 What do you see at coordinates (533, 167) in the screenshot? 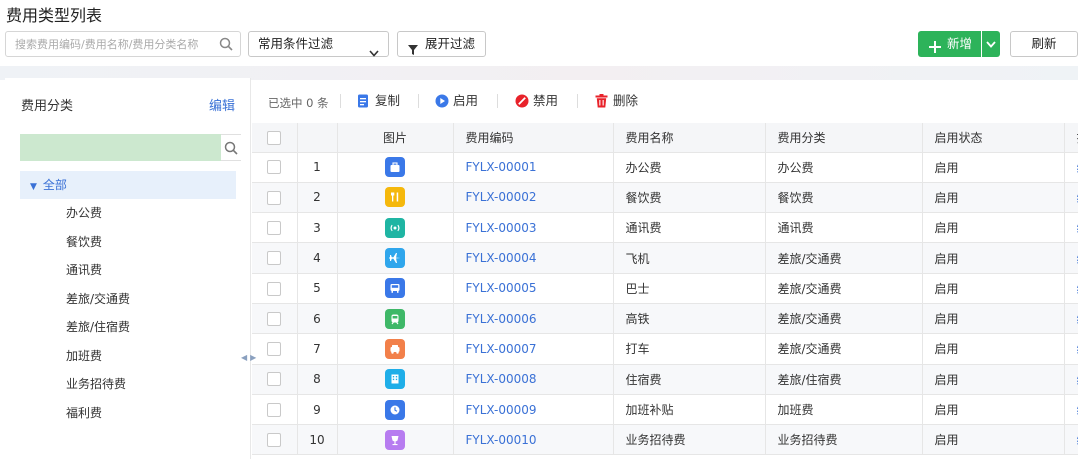
I see `expense-code-link: FYLX-00001` at bounding box center [533, 167].